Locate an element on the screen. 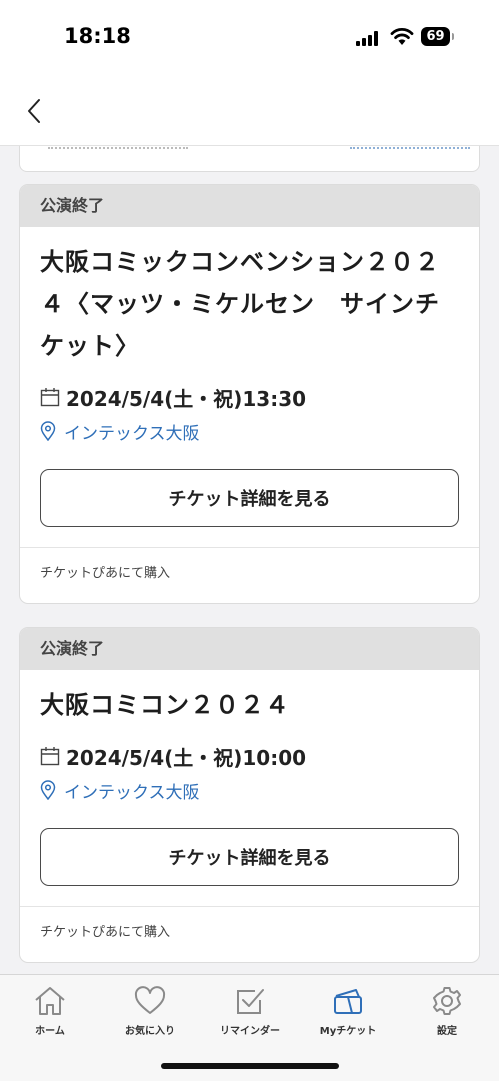  battery-indicator: 69 is located at coordinates (437, 36).